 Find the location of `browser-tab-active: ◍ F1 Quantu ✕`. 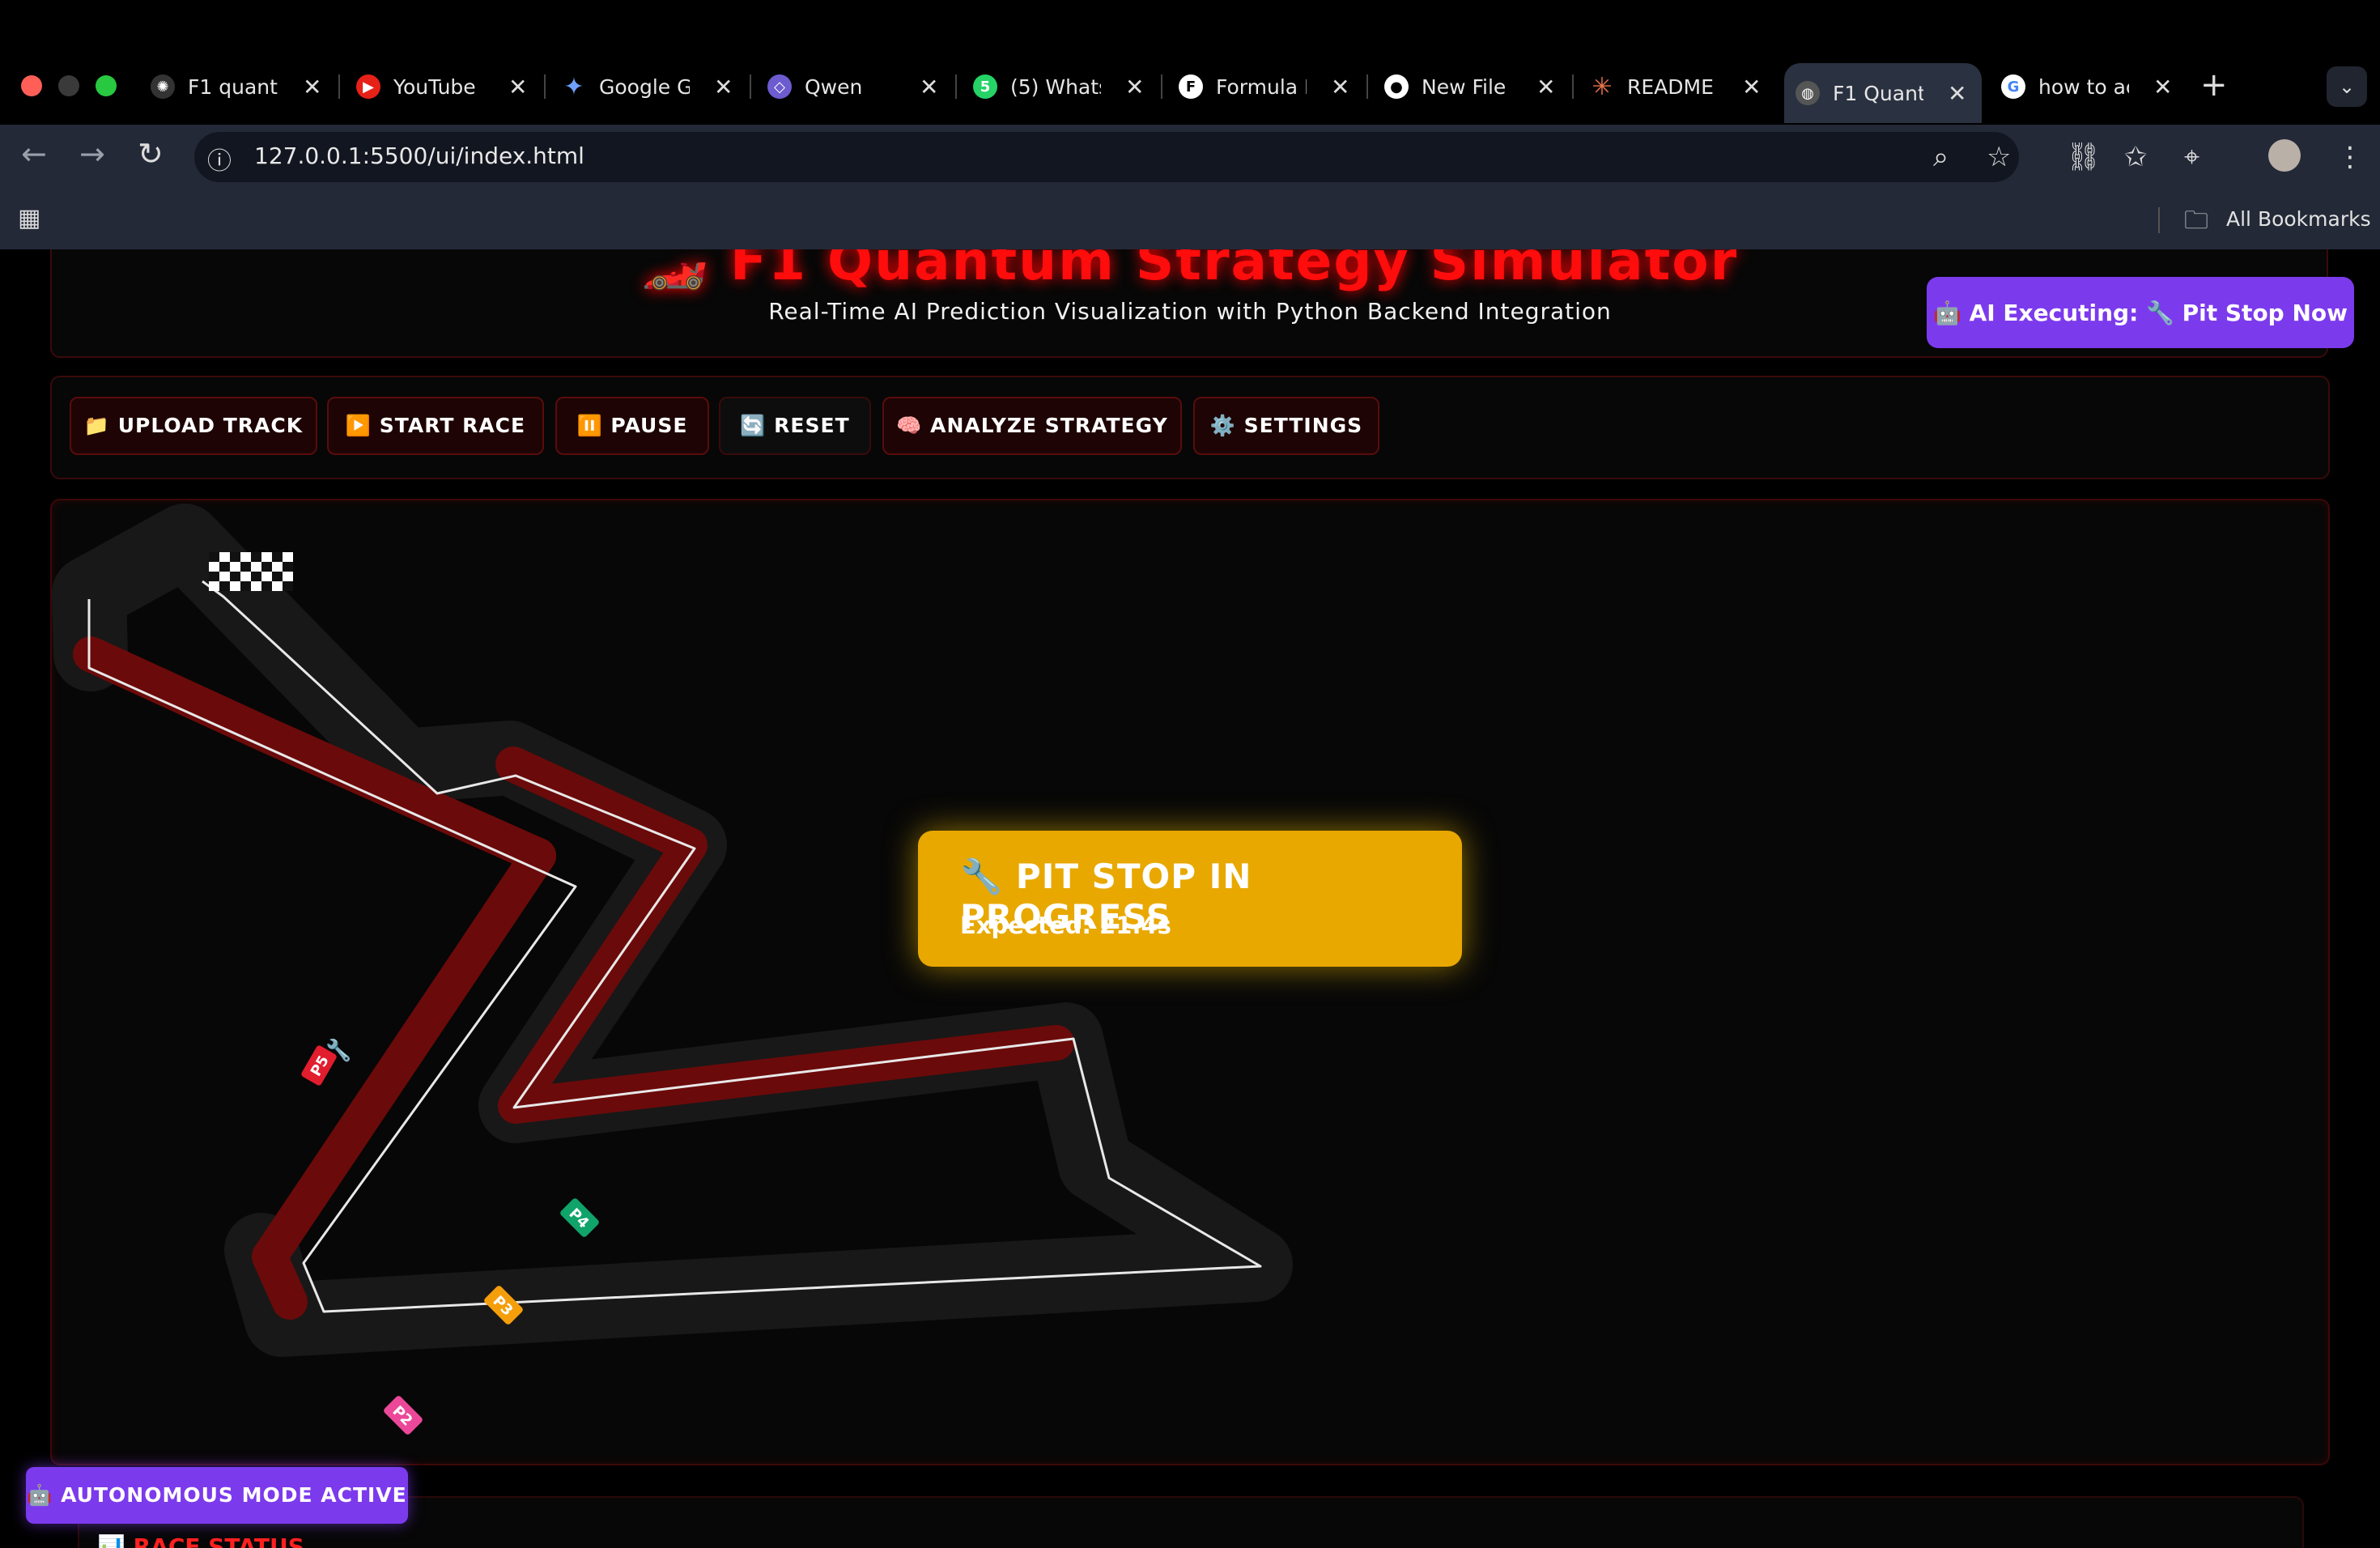

browser-tab-active: ◍ F1 Quantu ✕ is located at coordinates (1883, 93).